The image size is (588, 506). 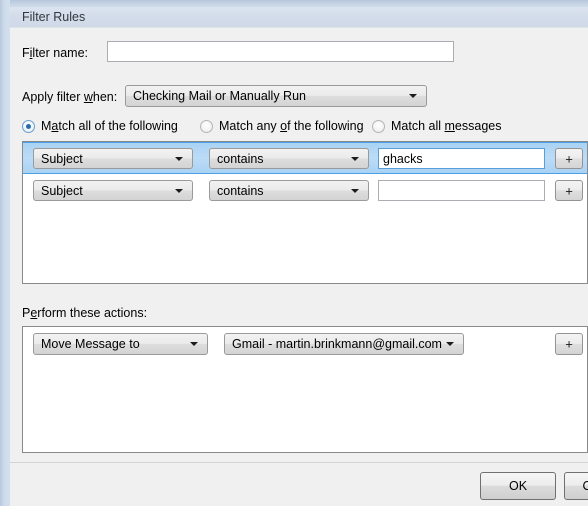 What do you see at coordinates (240, 190) in the screenshot?
I see `condition-operator-value-2: contains` at bounding box center [240, 190].